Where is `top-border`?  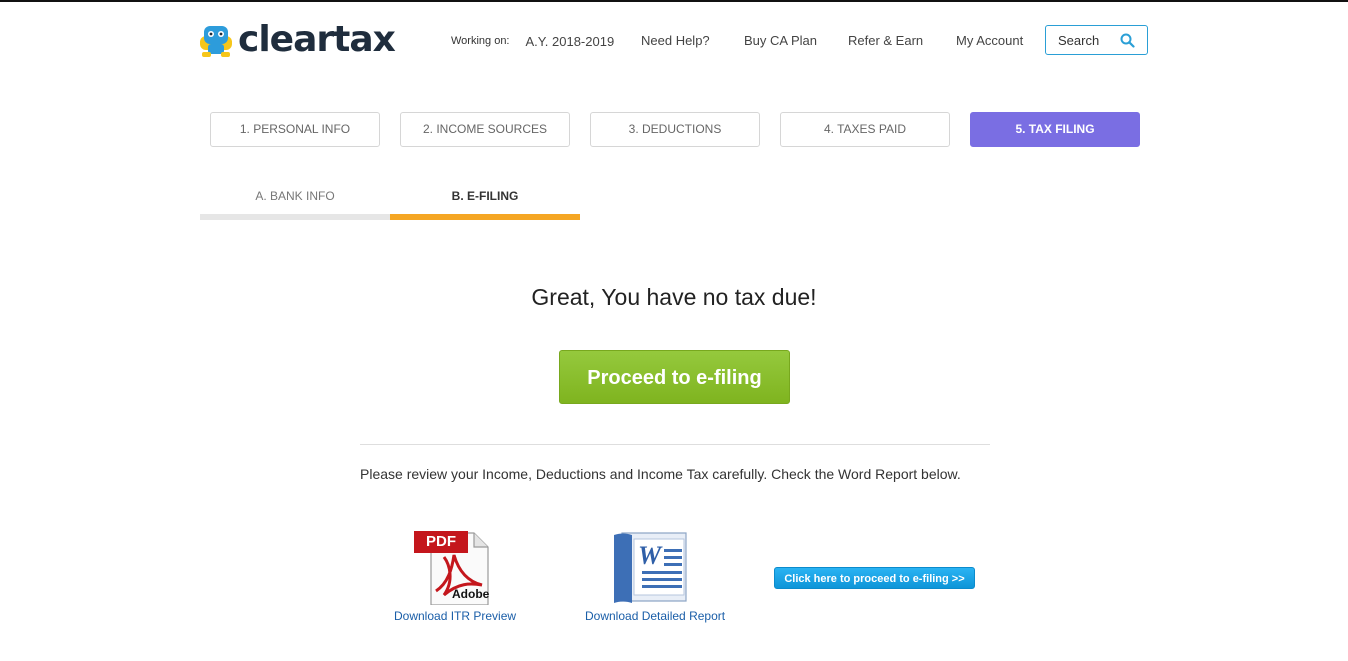
top-border is located at coordinates (674, 1).